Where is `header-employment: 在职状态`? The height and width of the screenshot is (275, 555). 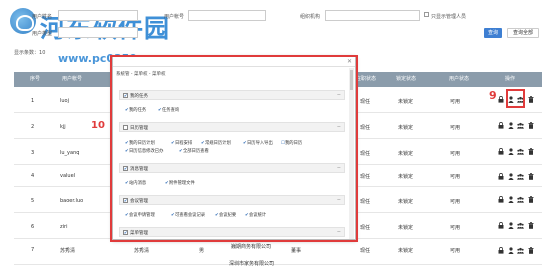 header-employment: 在职状态 is located at coordinates (366, 79).